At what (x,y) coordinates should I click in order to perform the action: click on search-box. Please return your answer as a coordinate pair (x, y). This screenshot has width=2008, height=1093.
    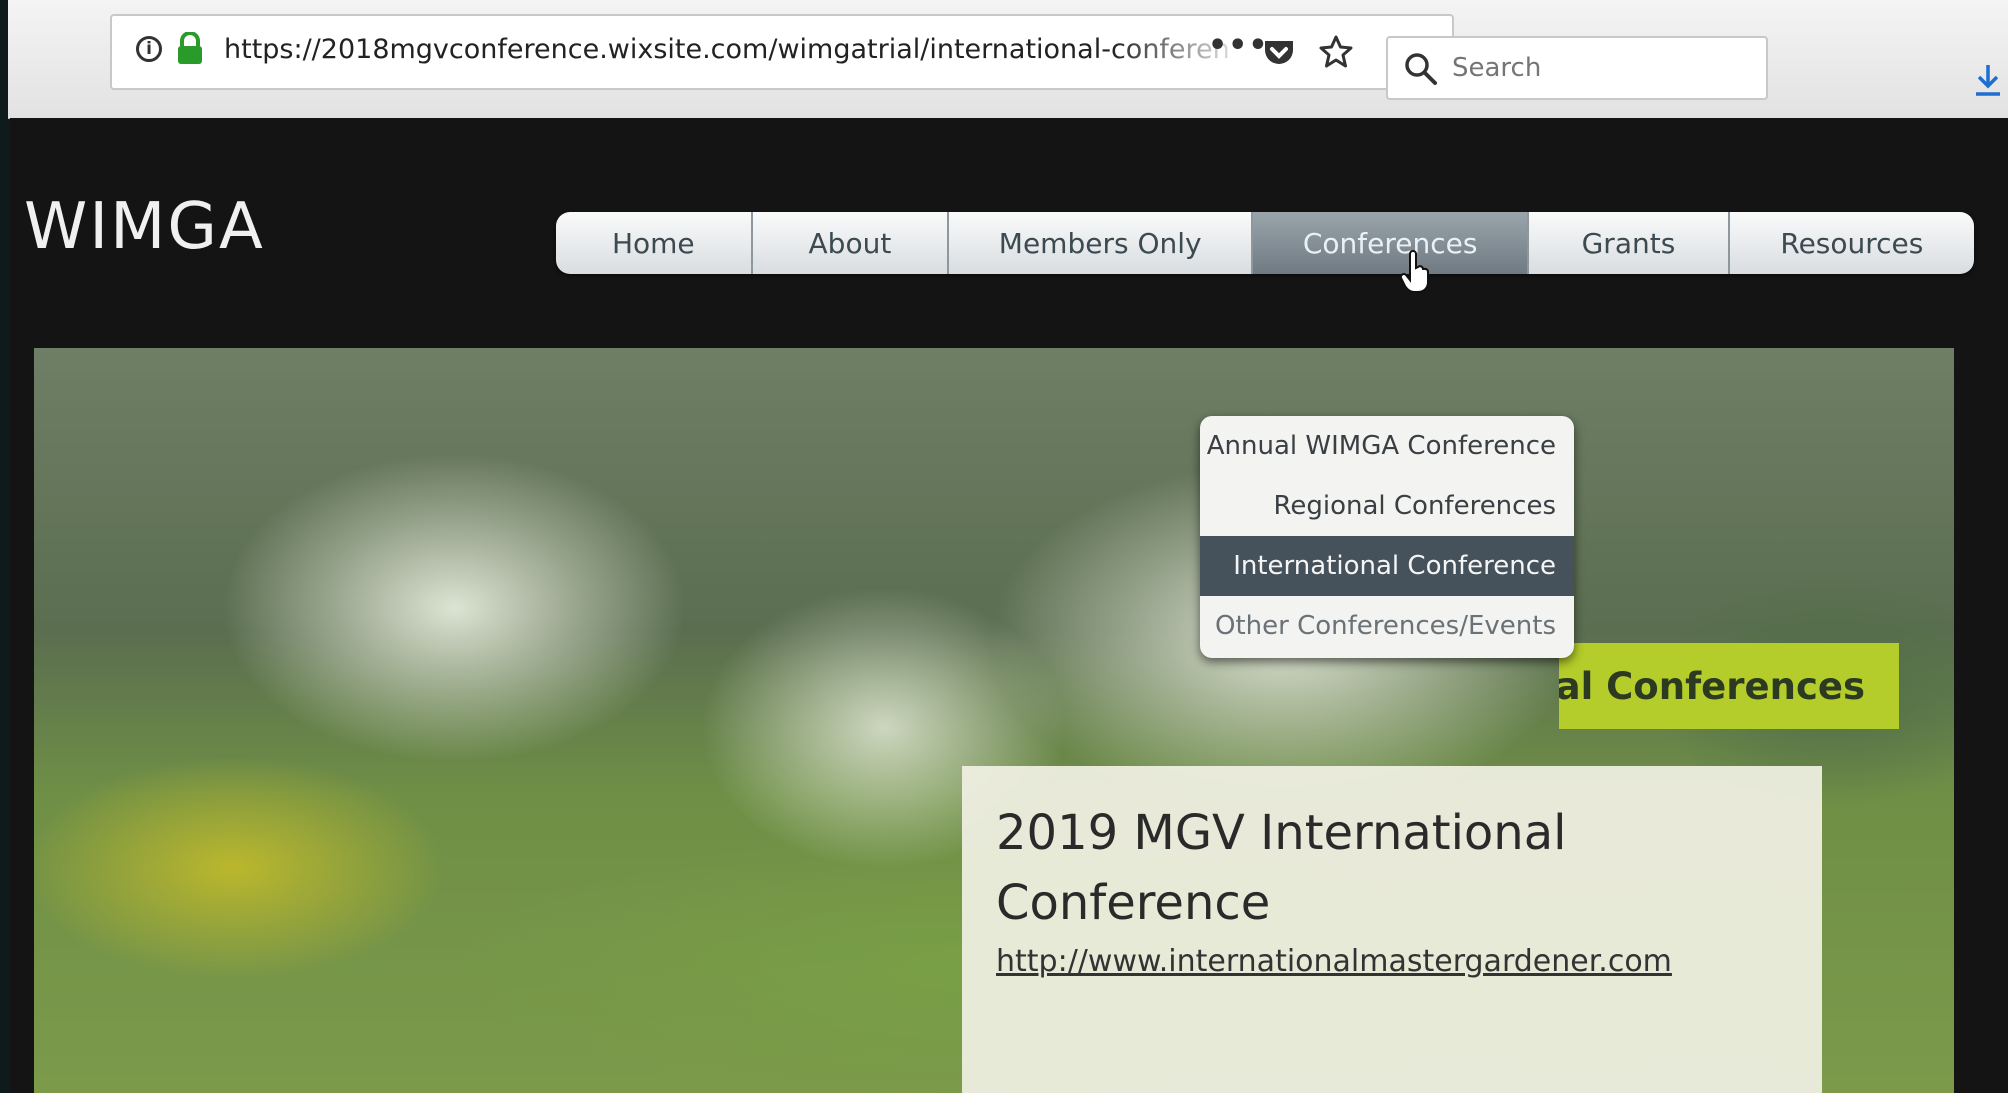
    Looking at the image, I should click on (1577, 68).